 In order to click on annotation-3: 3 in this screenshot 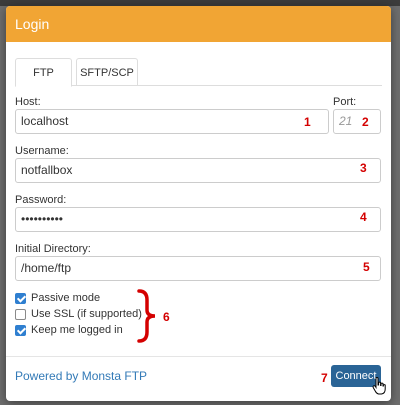, I will do `click(363, 168)`.